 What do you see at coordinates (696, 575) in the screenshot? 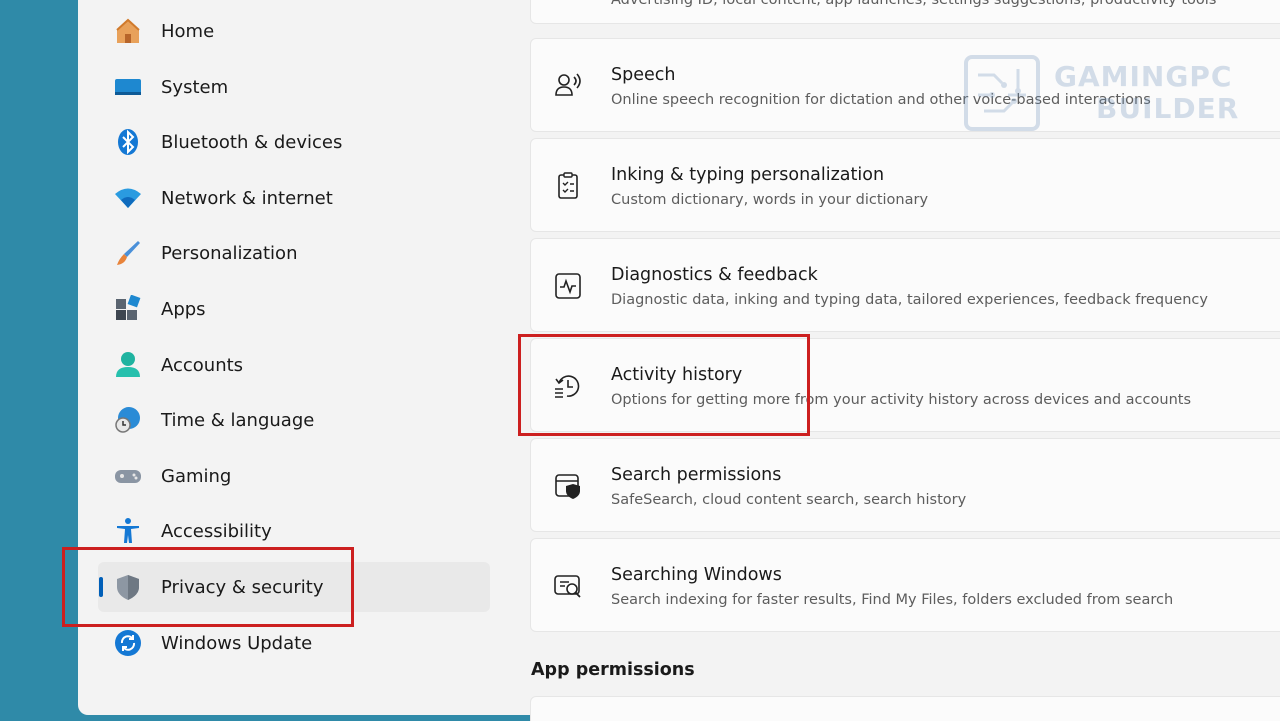
I see `card-title: Searching Windows` at bounding box center [696, 575].